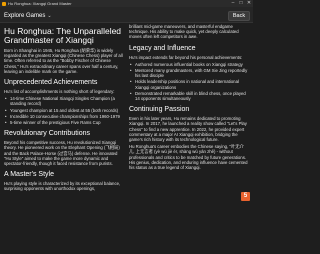 The height and width of the screenshot is (254, 320). What do you see at coordinates (47, 134) in the screenshot?
I see `revolution-heading: Revolutionary Contributions` at bounding box center [47, 134].